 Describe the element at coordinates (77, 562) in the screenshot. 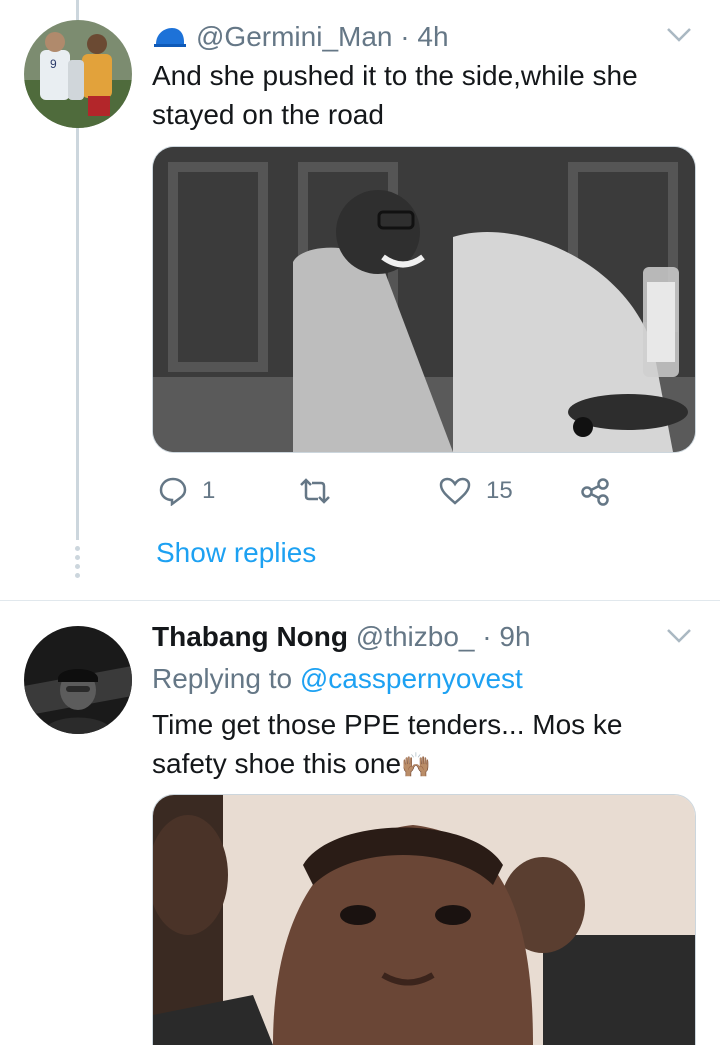

I see `thread-dots` at that location.